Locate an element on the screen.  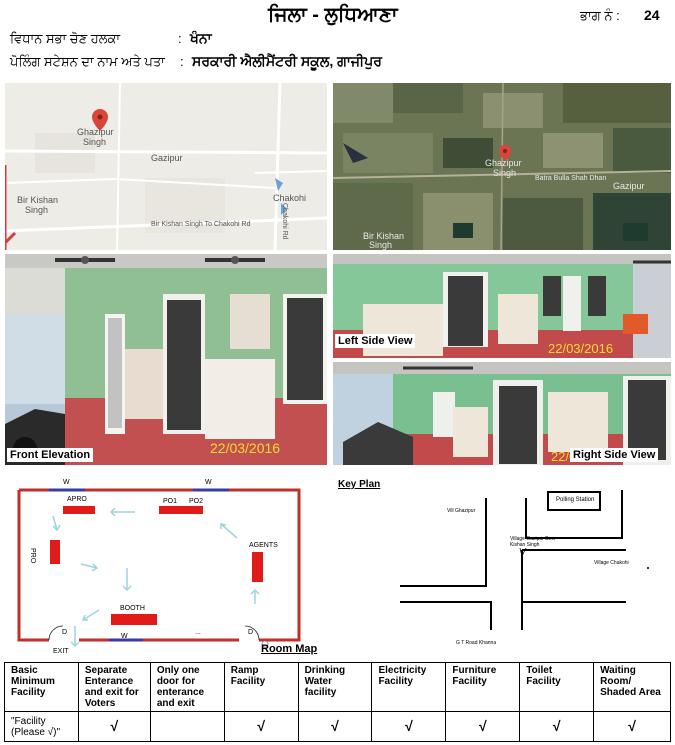
tick-separate-entrance: √ is located at coordinates (114, 726).